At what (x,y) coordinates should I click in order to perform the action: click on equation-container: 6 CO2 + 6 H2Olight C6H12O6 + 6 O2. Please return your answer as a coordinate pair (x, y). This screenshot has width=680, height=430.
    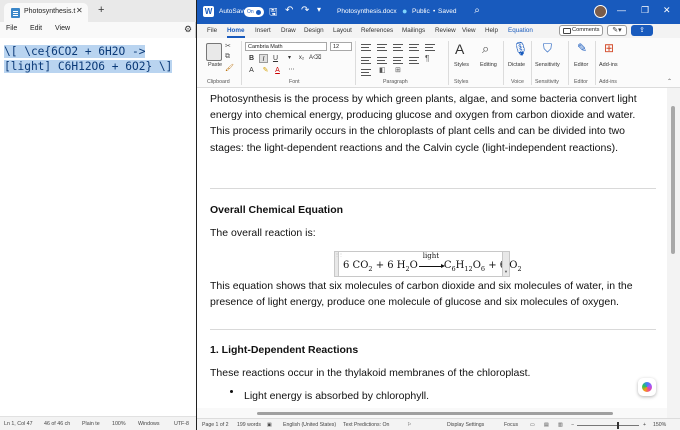
    Looking at the image, I should click on (428, 264).